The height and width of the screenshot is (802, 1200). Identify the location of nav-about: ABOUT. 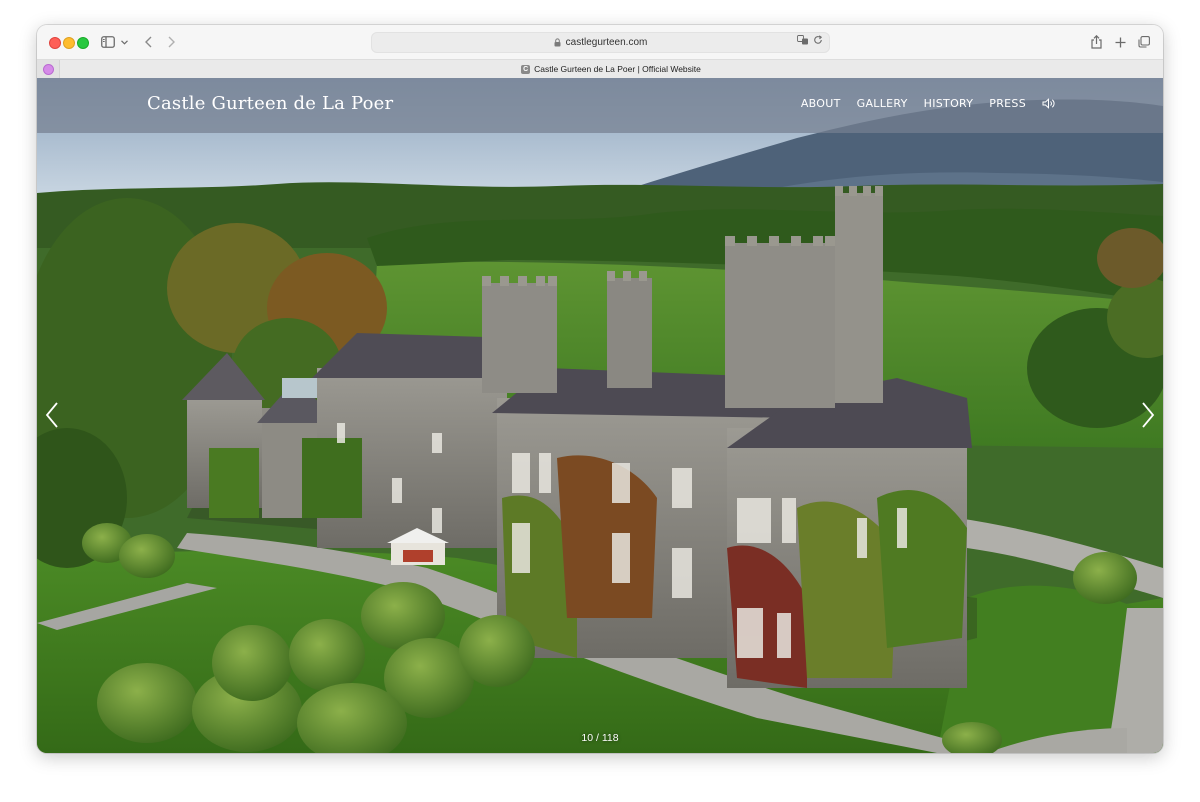
(821, 103).